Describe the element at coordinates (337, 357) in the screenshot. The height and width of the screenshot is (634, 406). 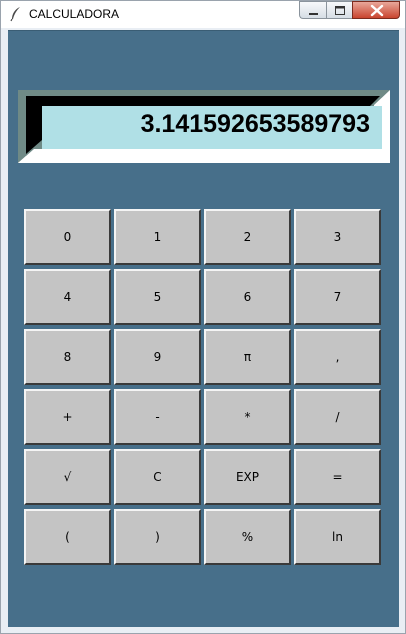
I see `key-comma: ,` at that location.